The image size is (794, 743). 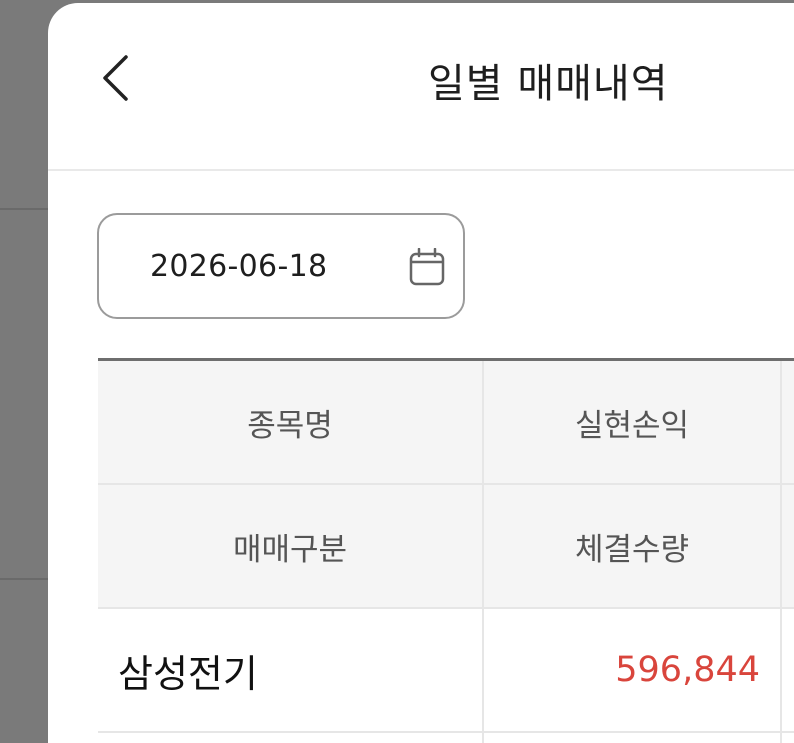 I want to click on chevron-left-icon, so click(x=115, y=78).